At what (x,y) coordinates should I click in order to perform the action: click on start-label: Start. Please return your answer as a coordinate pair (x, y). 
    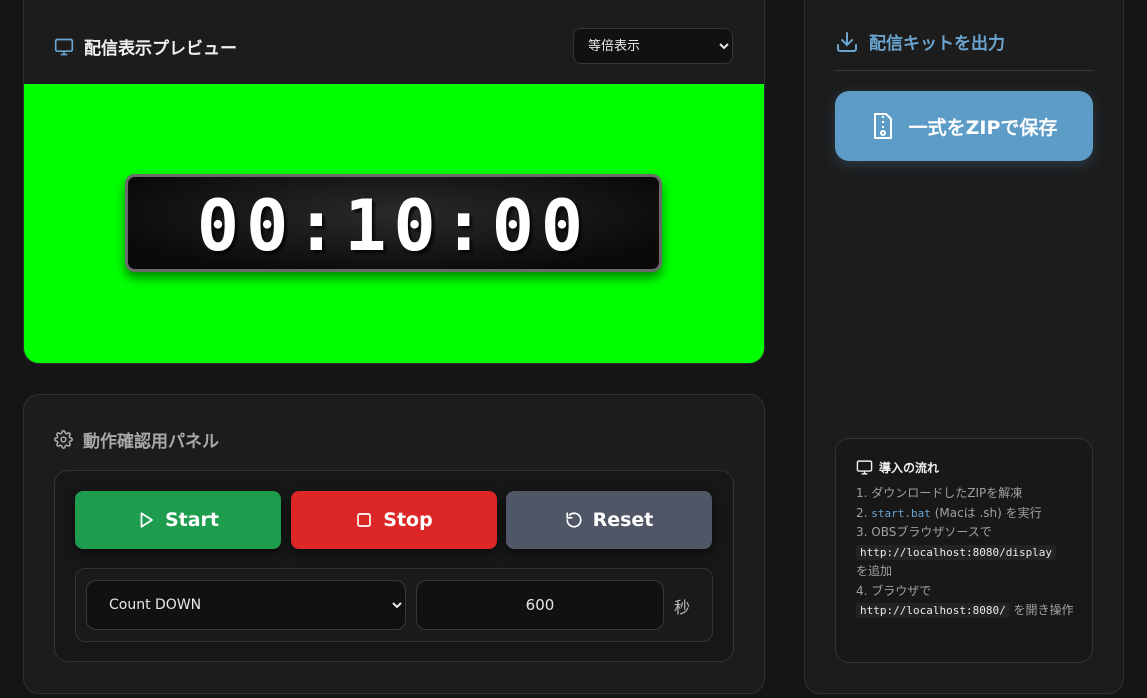
    Looking at the image, I should click on (192, 520).